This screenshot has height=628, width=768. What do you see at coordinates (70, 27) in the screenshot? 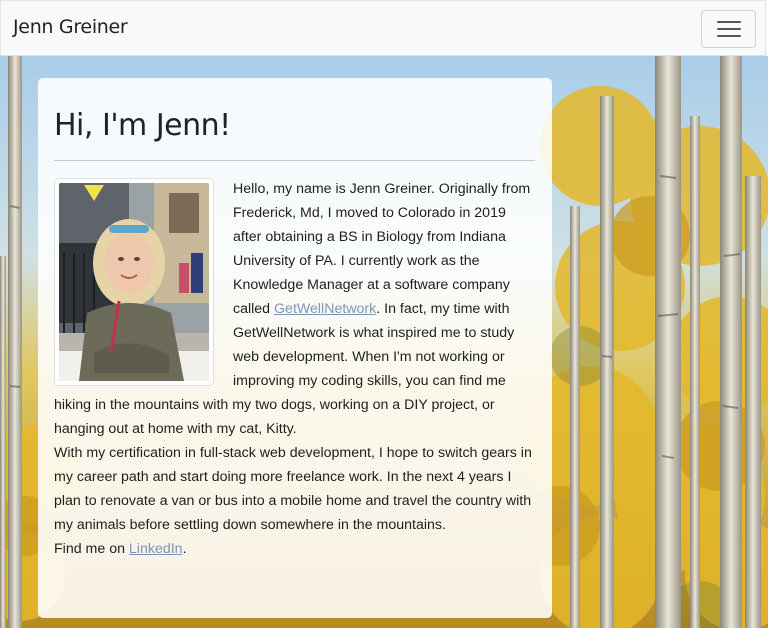
I see `navbar-brand: Jenn Greiner` at bounding box center [70, 27].